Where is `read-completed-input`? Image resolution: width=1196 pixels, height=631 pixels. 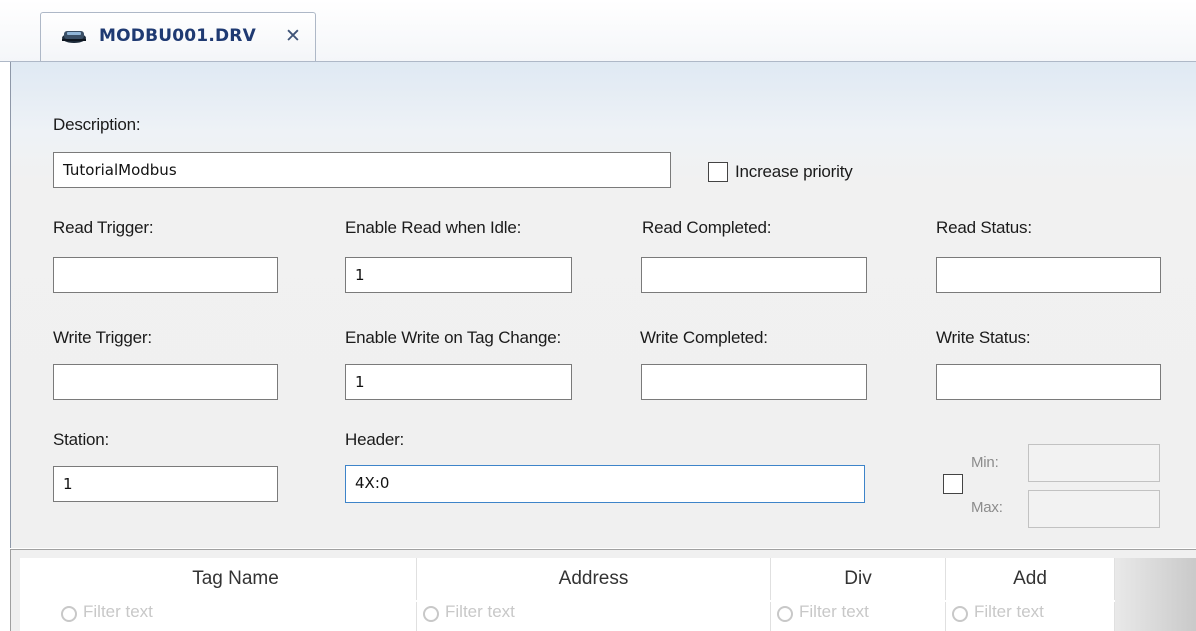
read-completed-input is located at coordinates (754, 275).